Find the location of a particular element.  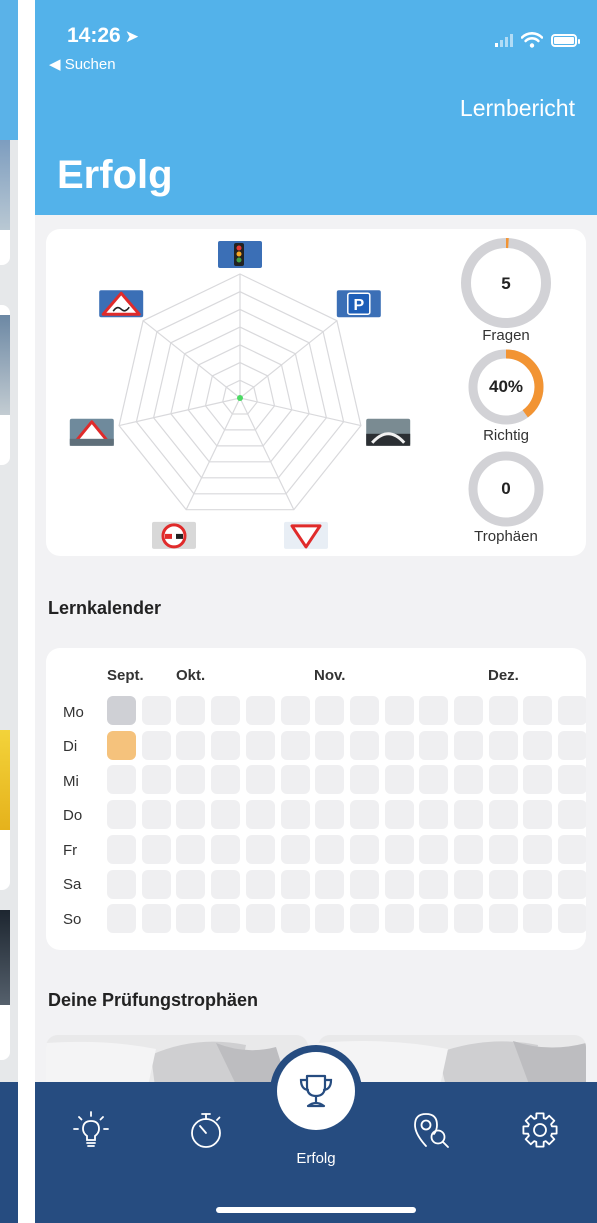

gear-icon is located at coordinates (540, 1130).